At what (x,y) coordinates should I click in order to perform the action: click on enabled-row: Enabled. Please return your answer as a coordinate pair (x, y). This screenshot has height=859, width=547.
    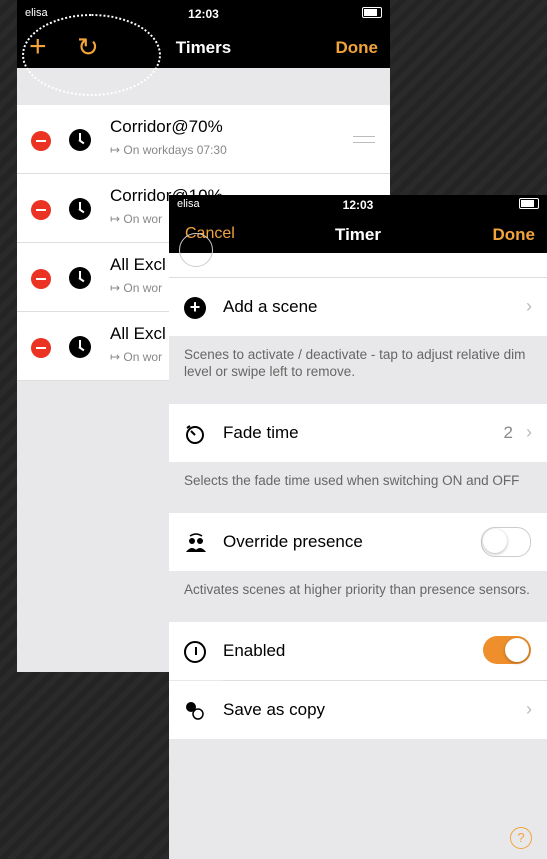
    Looking at the image, I should click on (358, 651).